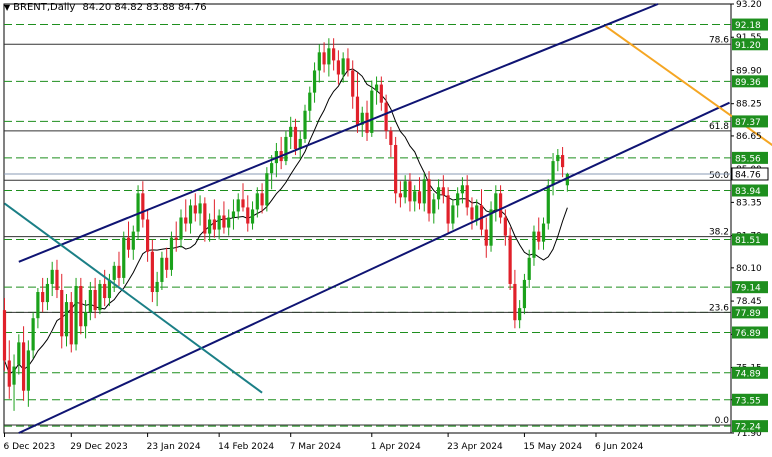 This screenshot has width=772, height=457. Describe the element at coordinates (722, 421) in the screenshot. I see `fib-label: 0.0` at that location.